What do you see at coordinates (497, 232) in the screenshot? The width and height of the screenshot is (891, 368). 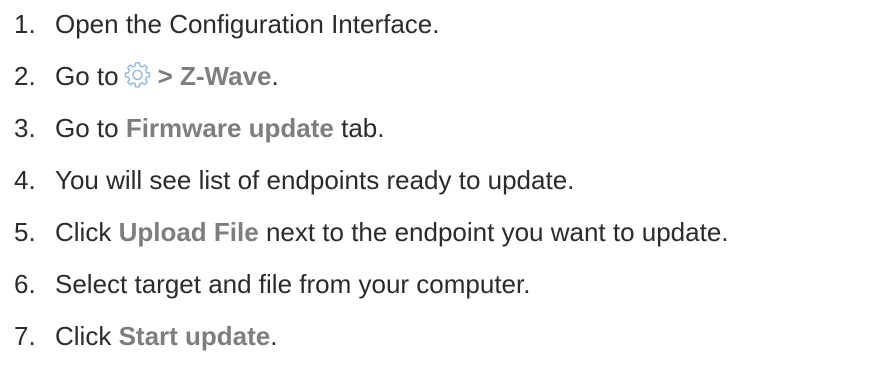 I see `step-suffix: next to the endpoint you want to update.` at bounding box center [497, 232].